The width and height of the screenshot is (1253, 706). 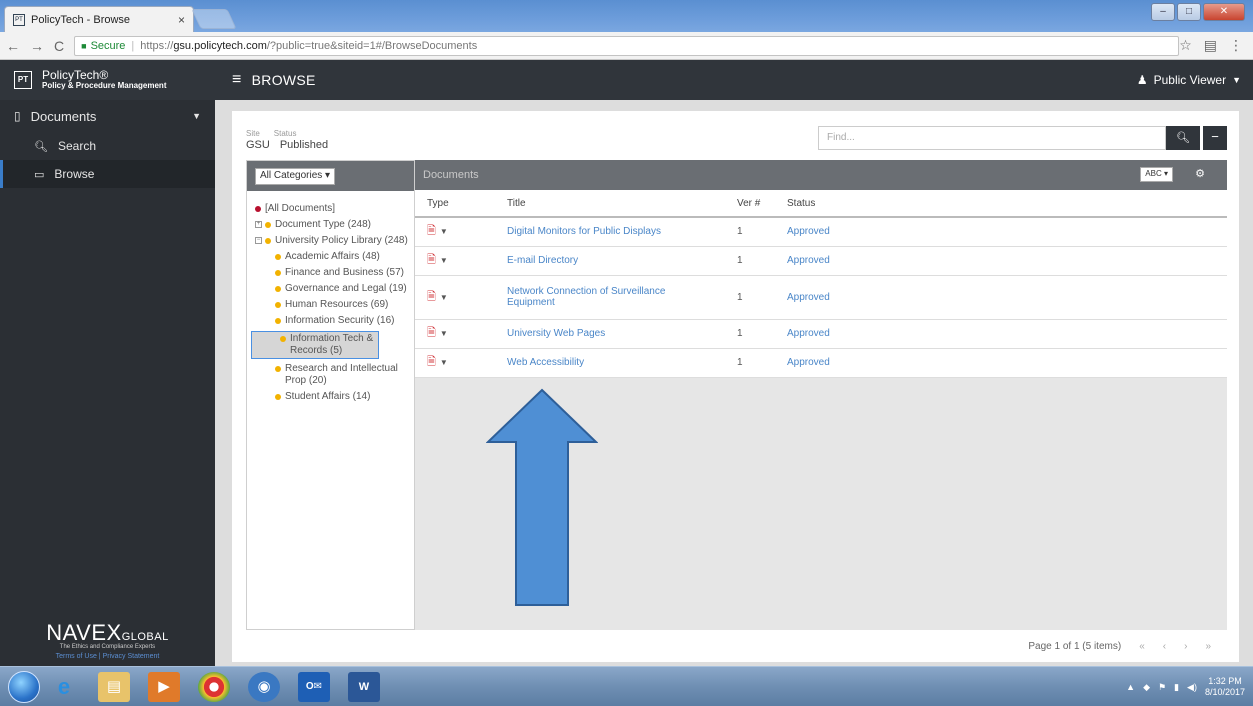 I want to click on find-search-button: 🔍︎, so click(x=1183, y=138).